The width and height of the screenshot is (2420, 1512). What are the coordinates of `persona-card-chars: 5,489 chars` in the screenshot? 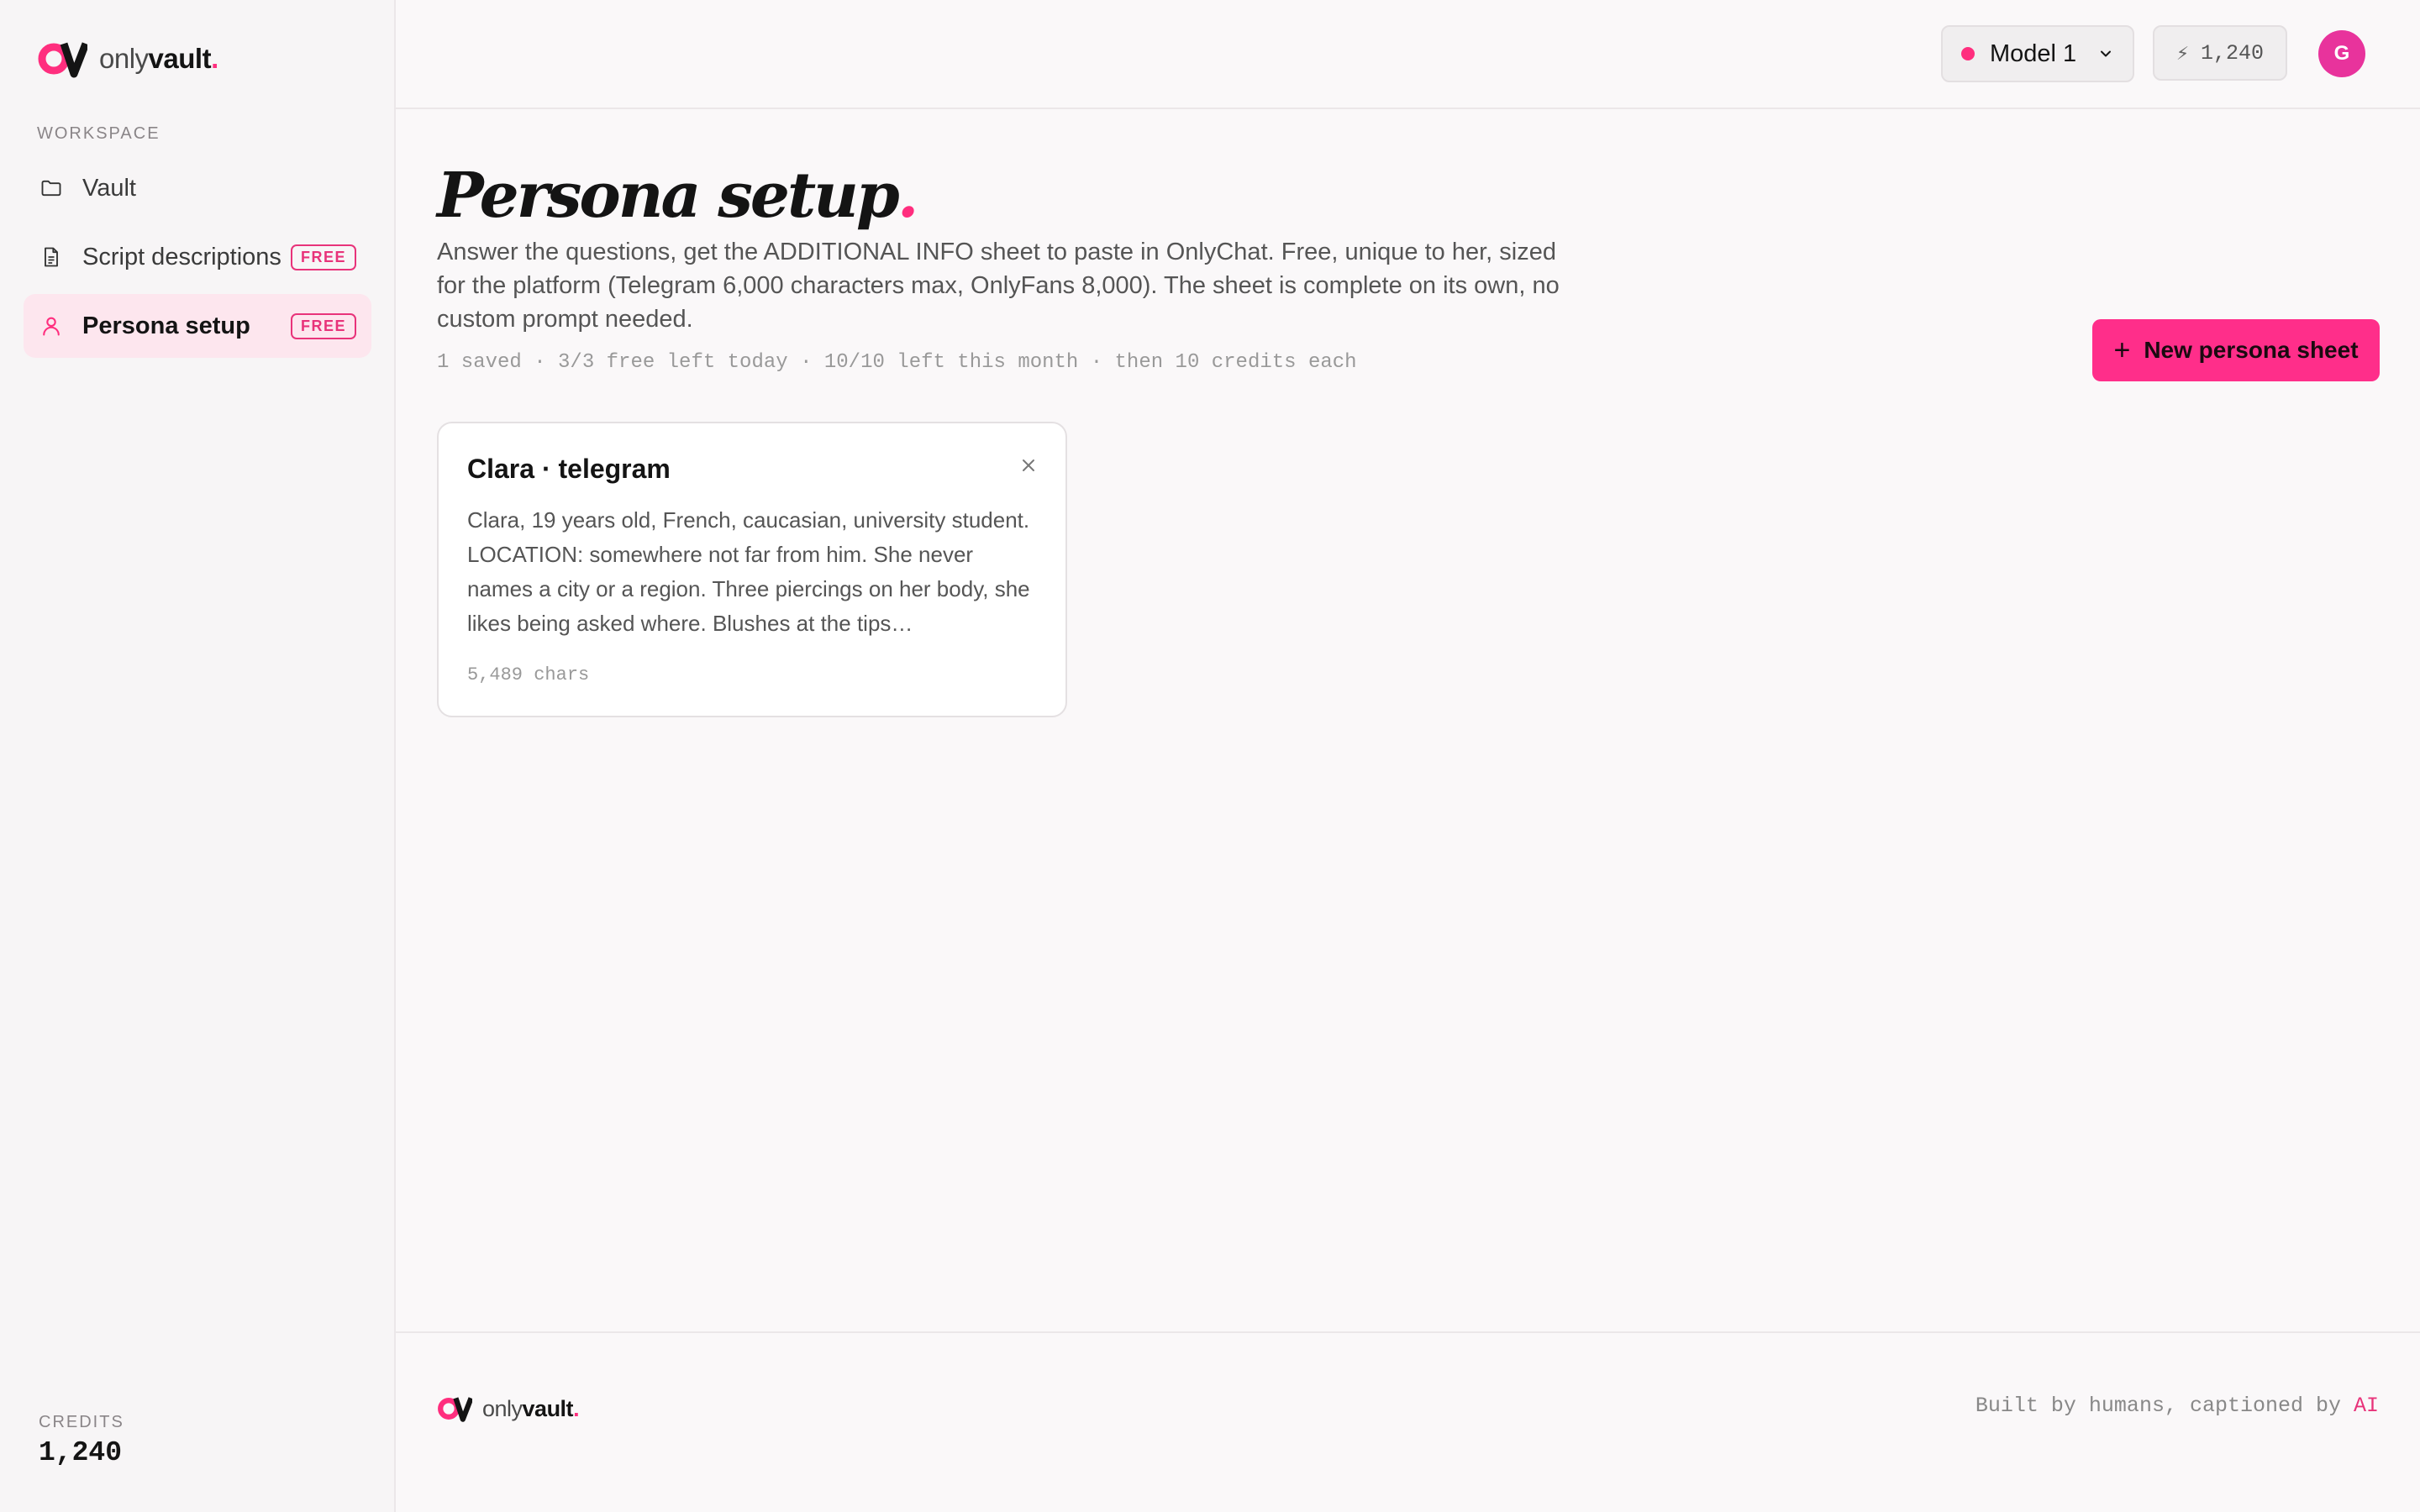 It's located at (528, 674).